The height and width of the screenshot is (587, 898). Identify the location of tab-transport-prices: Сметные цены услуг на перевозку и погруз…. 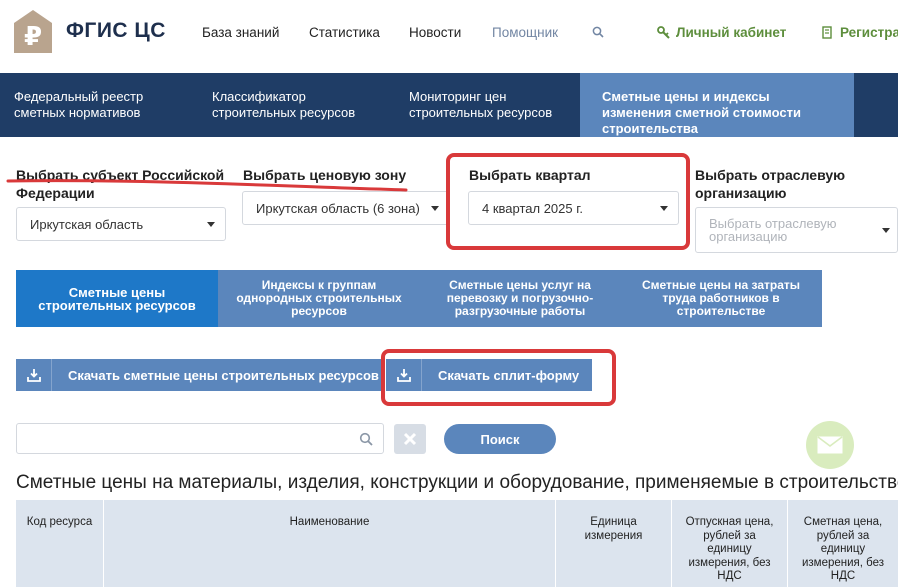
(520, 298).